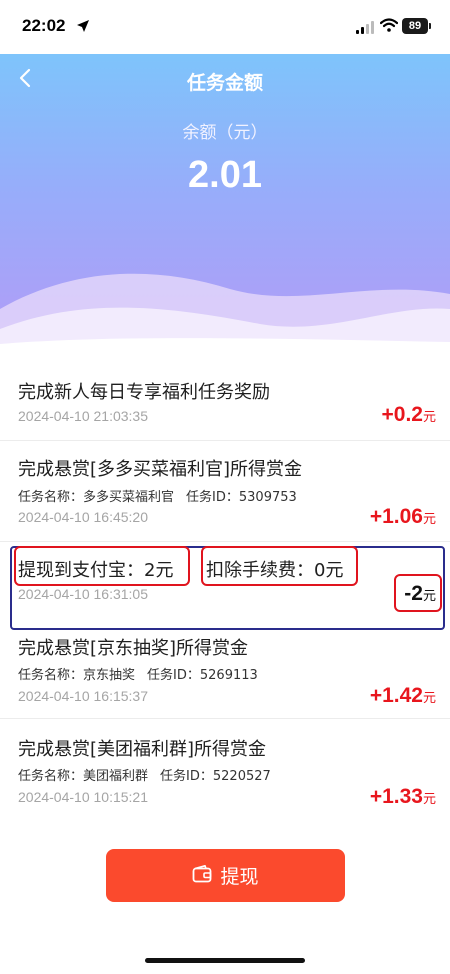  Describe the element at coordinates (83, 416) in the screenshot. I see `record-time: 2024-04-10 21:03:35` at that location.